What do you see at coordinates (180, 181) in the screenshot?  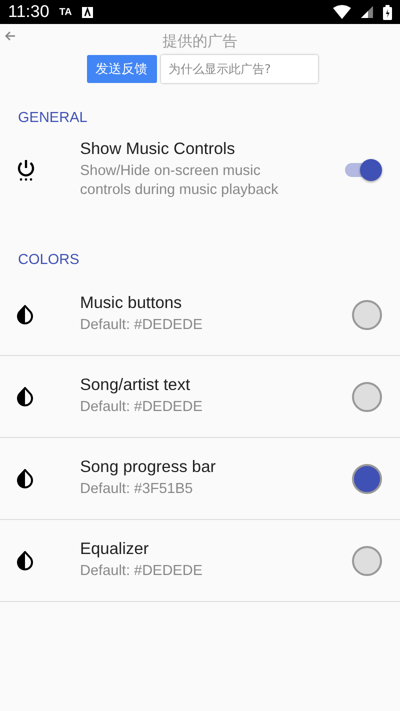 I see `setting-summary: Show/Hide on-screen music controls during music playback` at bounding box center [180, 181].